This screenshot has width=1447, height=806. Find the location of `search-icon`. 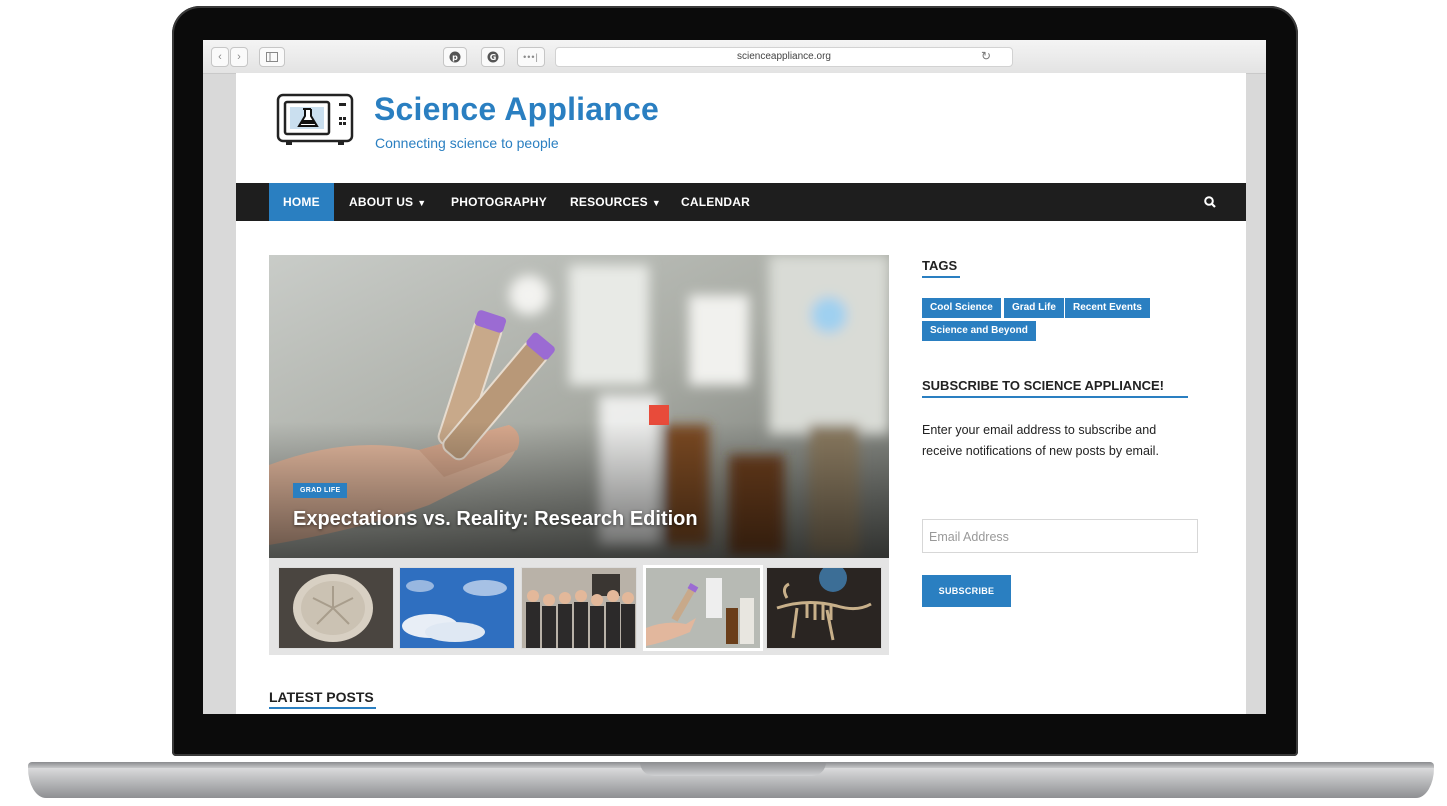

search-icon is located at coordinates (1210, 201).